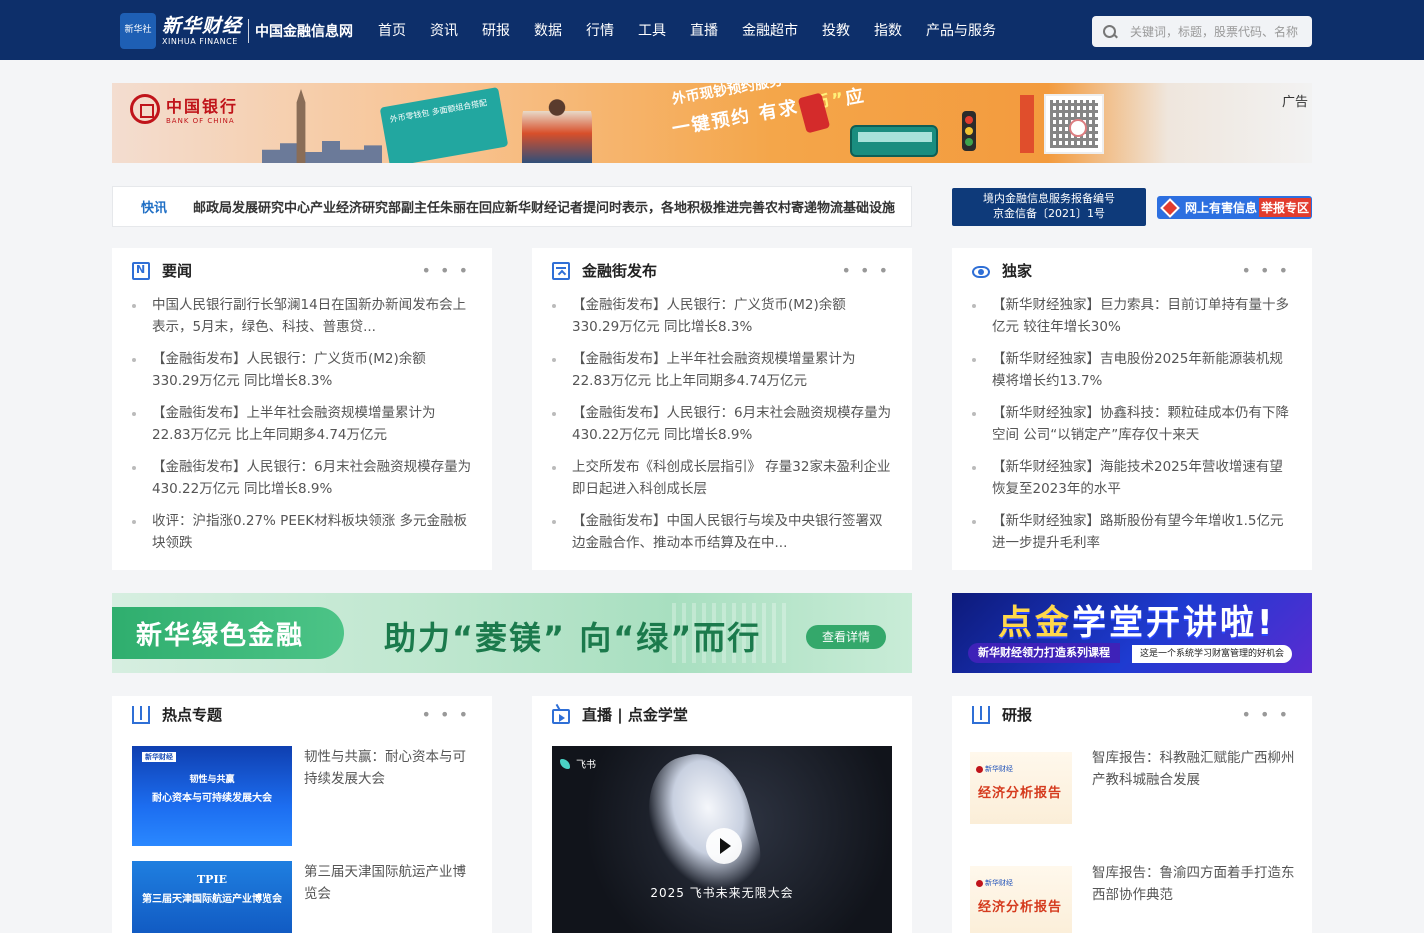 This screenshot has height=933, width=1424. What do you see at coordinates (652, 30) in the screenshot?
I see `nav-tools: 工具` at bounding box center [652, 30].